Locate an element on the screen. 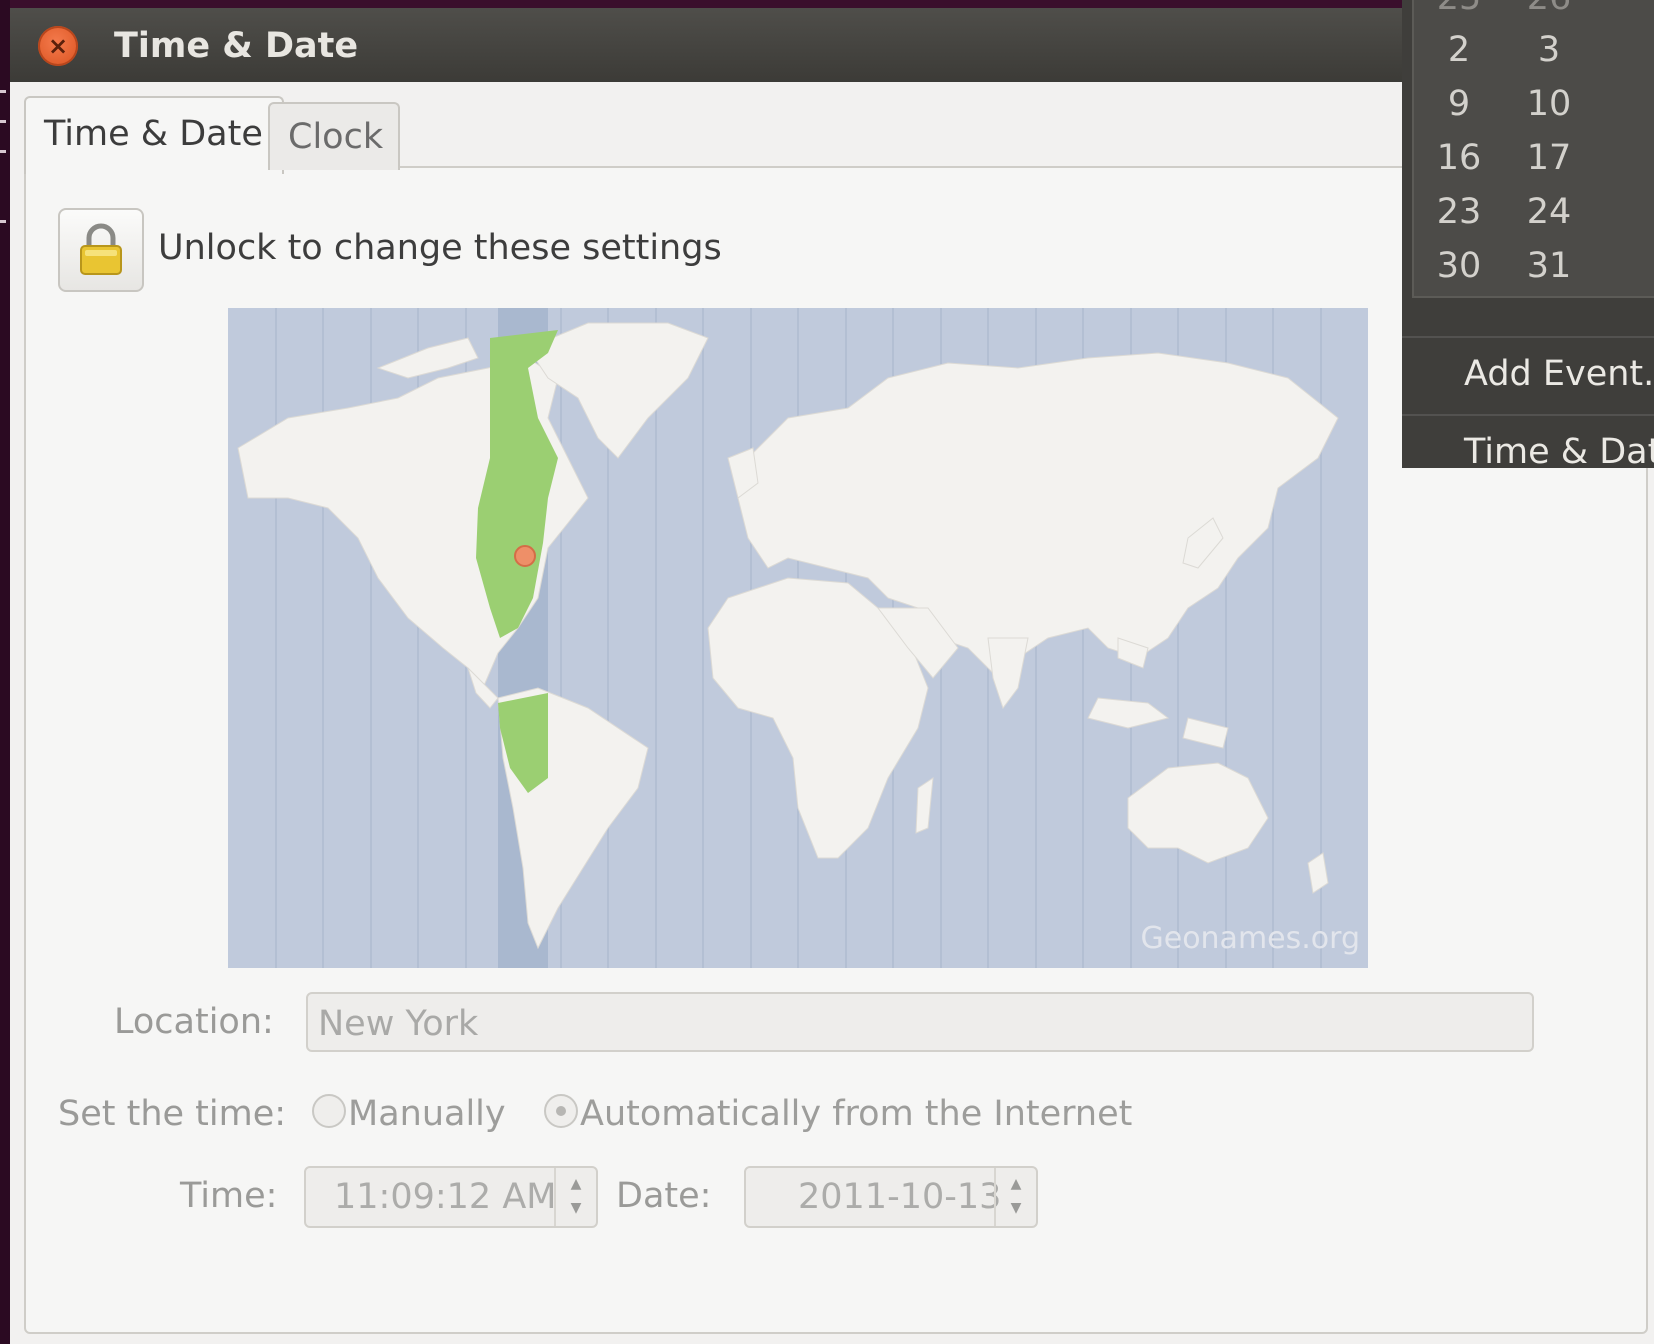  calendar-day: 31 is located at coordinates (1549, 266).